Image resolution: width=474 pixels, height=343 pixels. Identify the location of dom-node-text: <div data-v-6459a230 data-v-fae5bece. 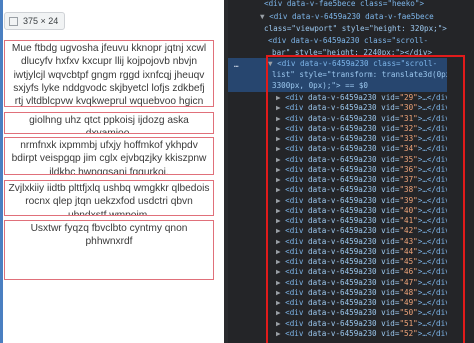
(351, 16).